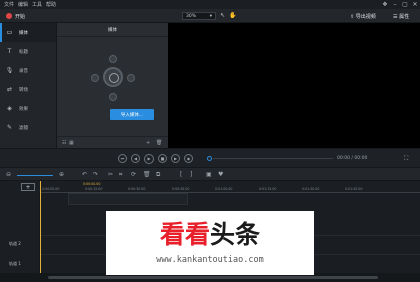  I want to click on maximize-icon: ▢, so click(405, 4).